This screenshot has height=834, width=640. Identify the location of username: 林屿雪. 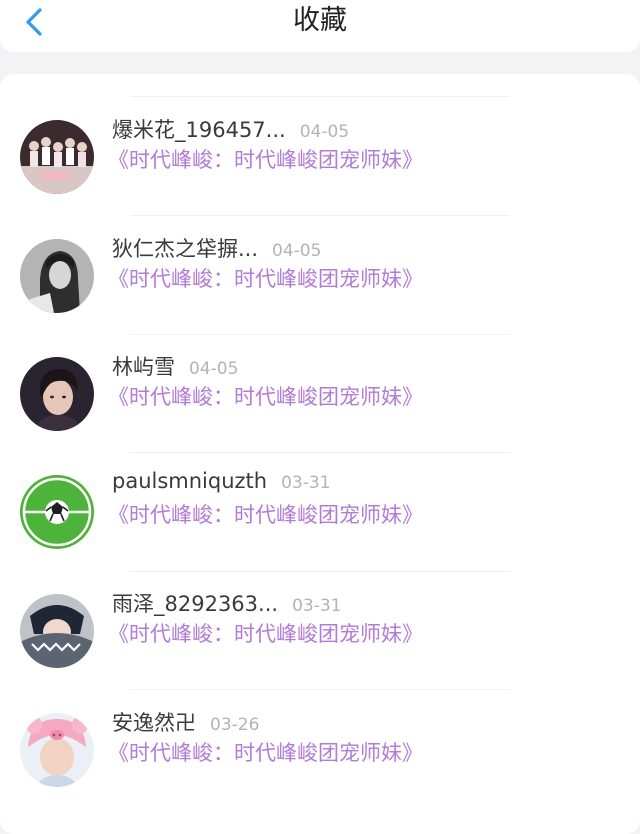
(143, 367).